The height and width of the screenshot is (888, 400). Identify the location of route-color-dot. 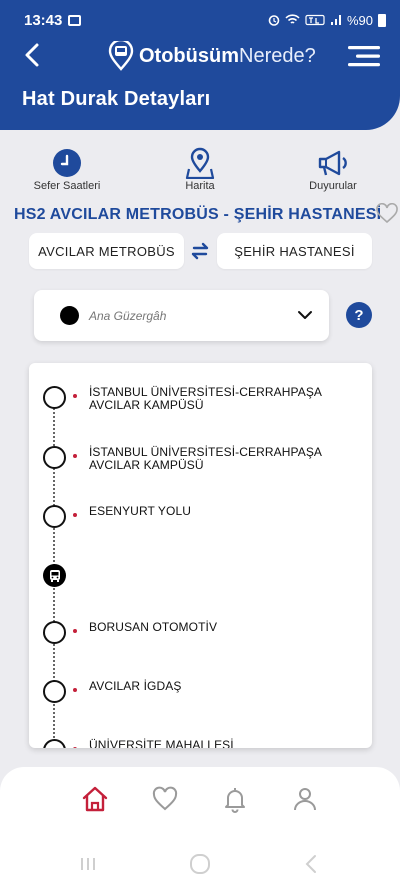
(69, 315).